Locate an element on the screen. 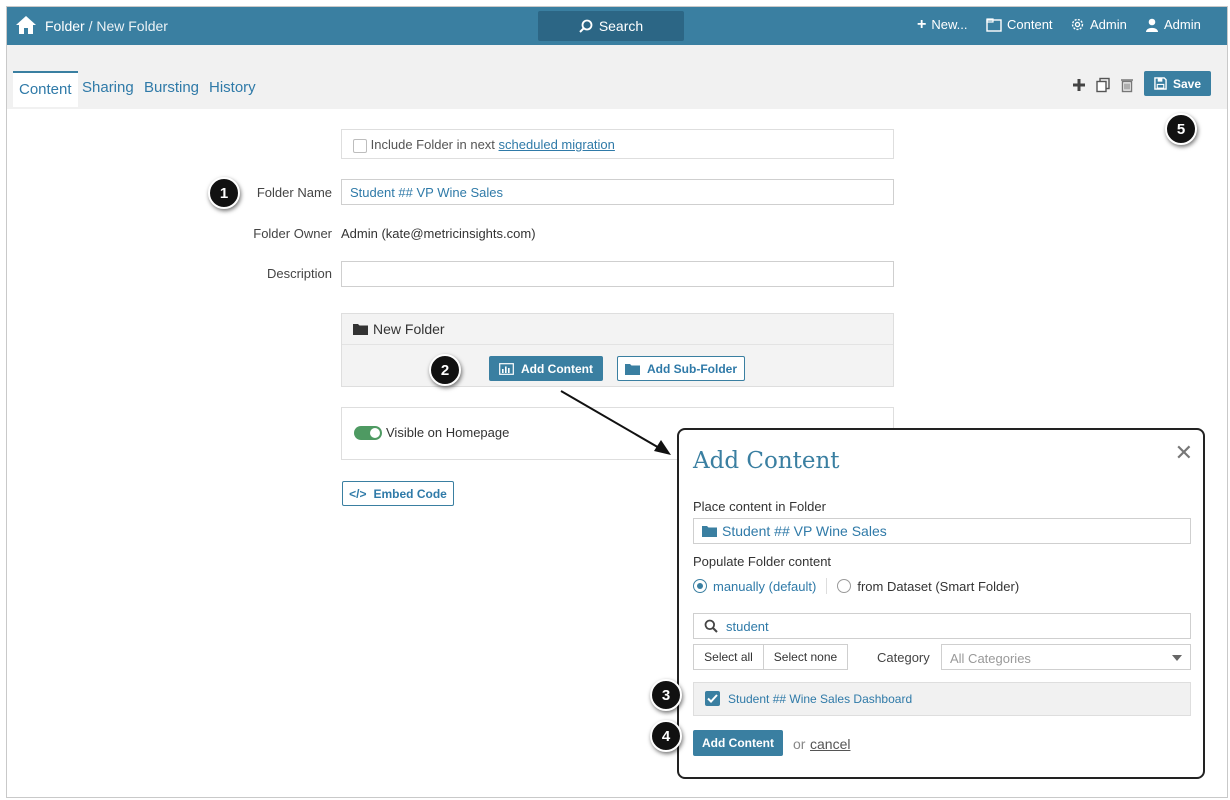 Image resolution: width=1230 pixels, height=800 pixels. category-select: All Categories is located at coordinates (1066, 657).